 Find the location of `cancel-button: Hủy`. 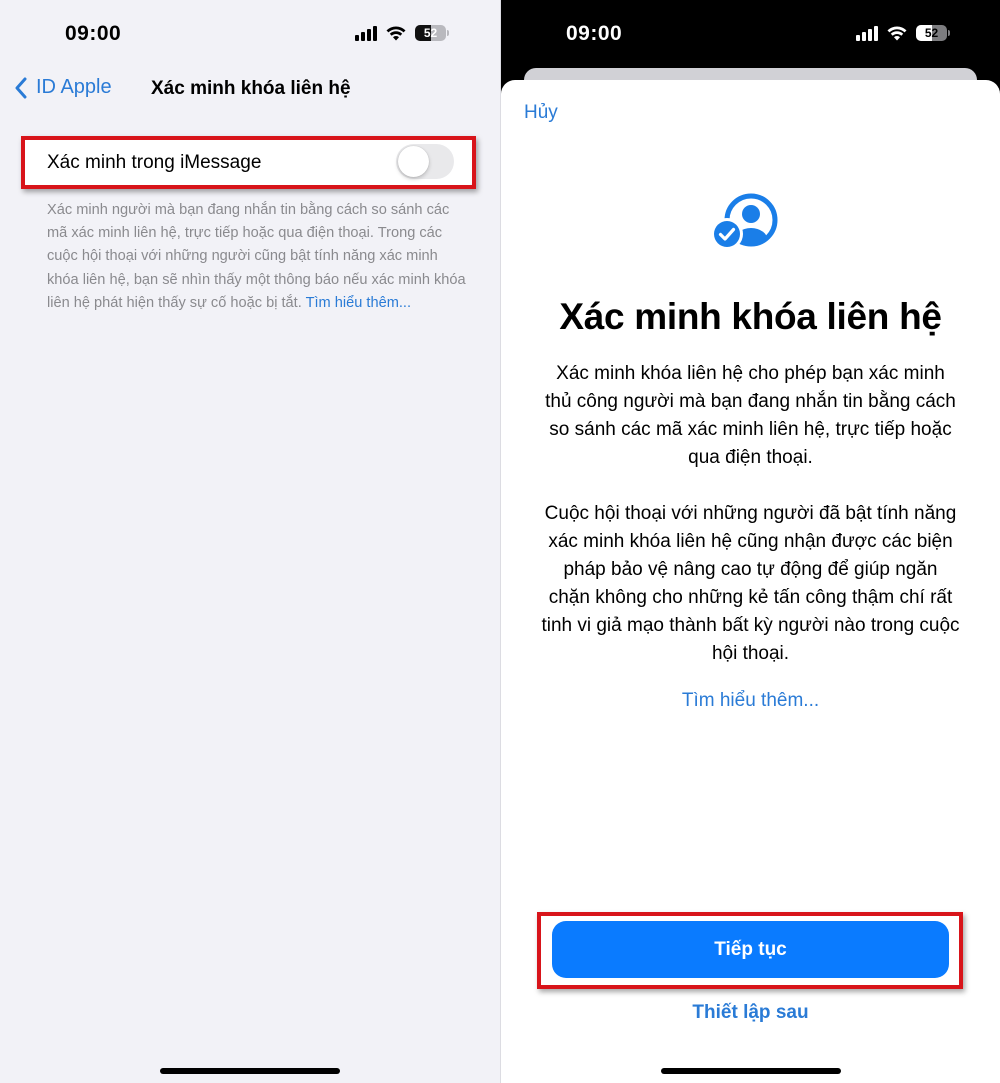

cancel-button: Hủy is located at coordinates (541, 113).